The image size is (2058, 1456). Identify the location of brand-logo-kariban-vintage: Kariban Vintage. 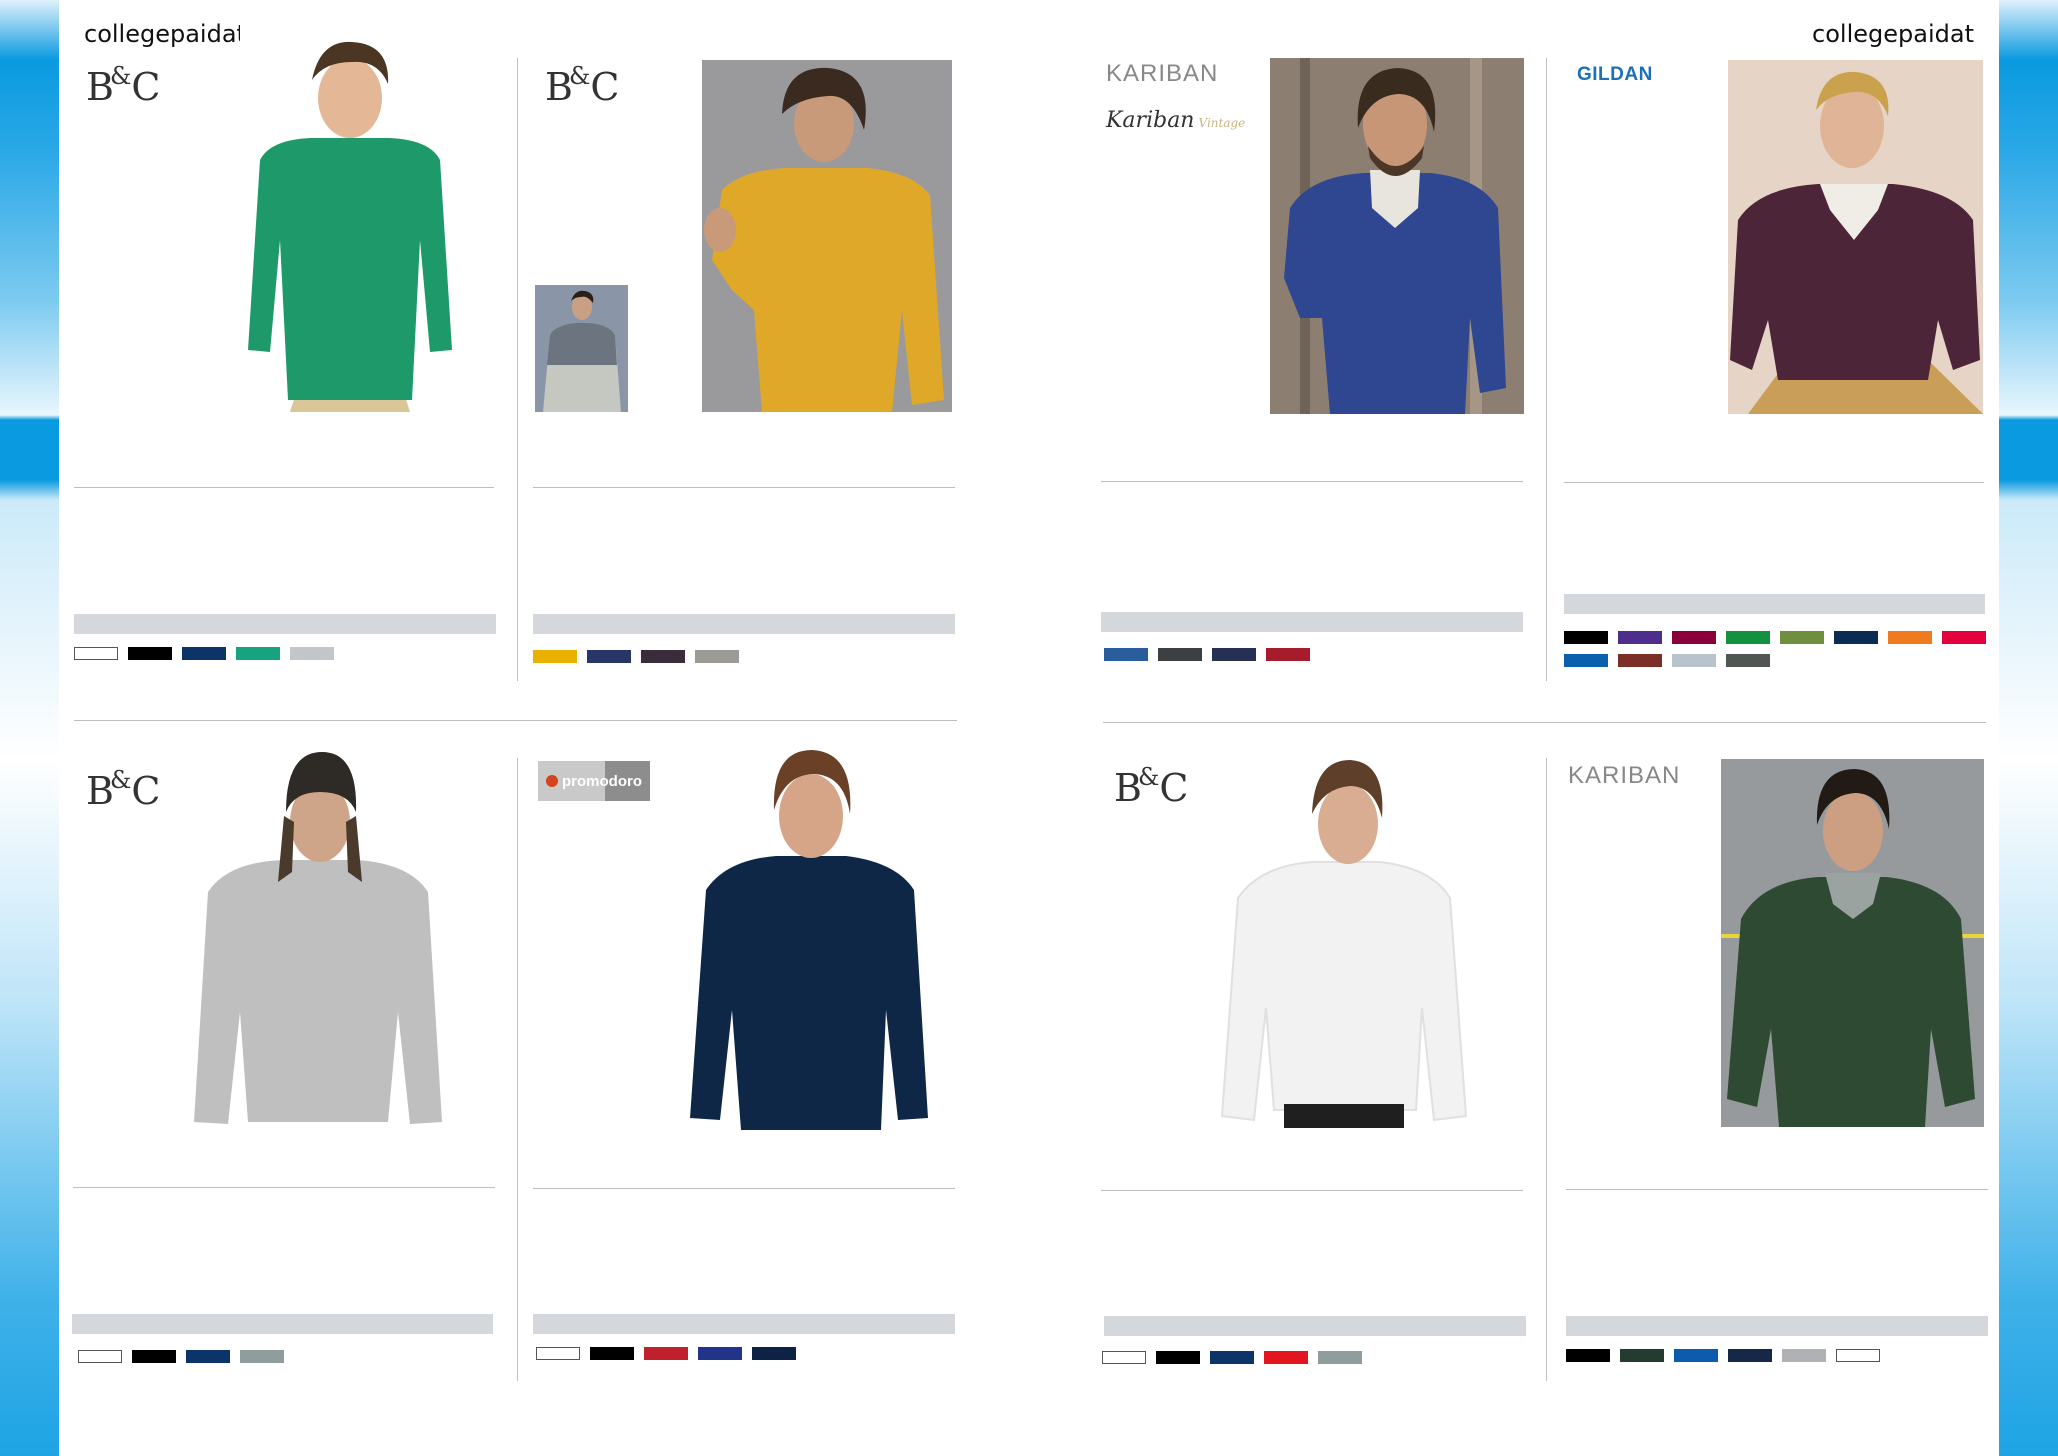
(1176, 120).